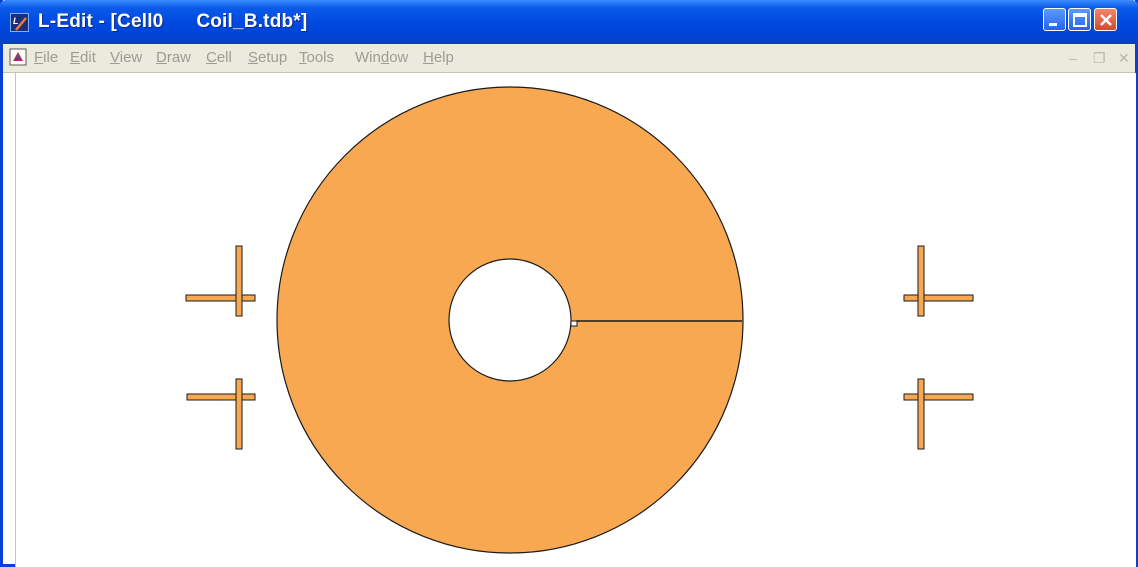 The width and height of the screenshot is (1138, 567). I want to click on alignment-mark-left-top, so click(220, 281).